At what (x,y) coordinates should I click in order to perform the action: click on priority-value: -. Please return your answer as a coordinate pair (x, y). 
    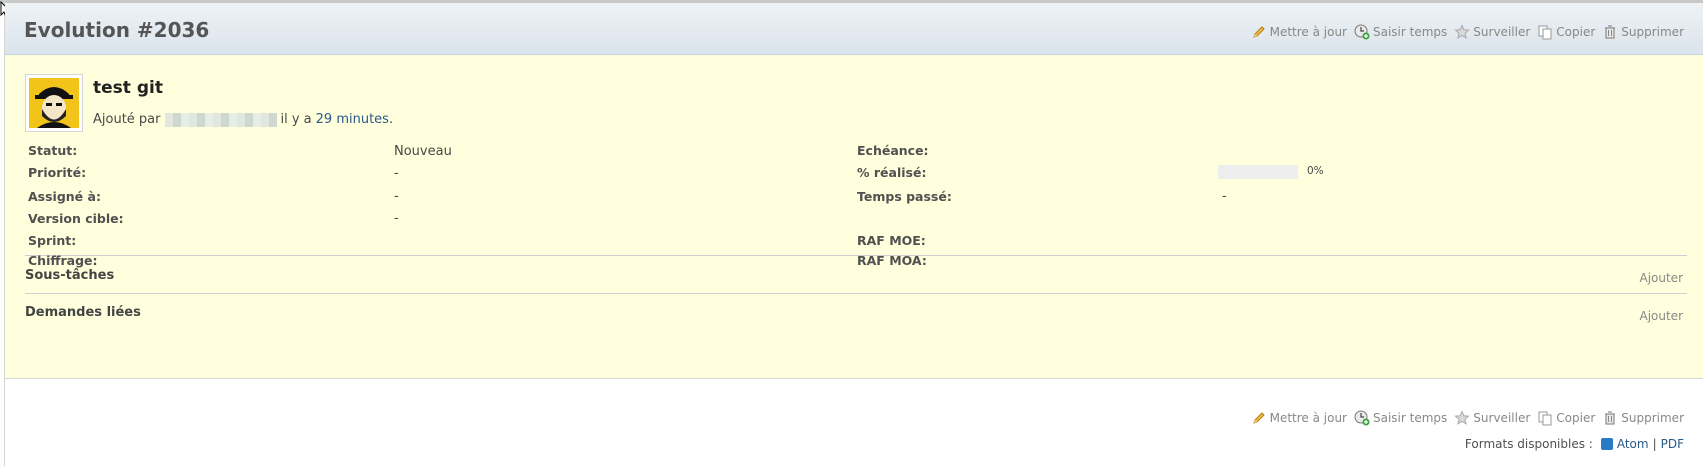
    Looking at the image, I should click on (396, 173).